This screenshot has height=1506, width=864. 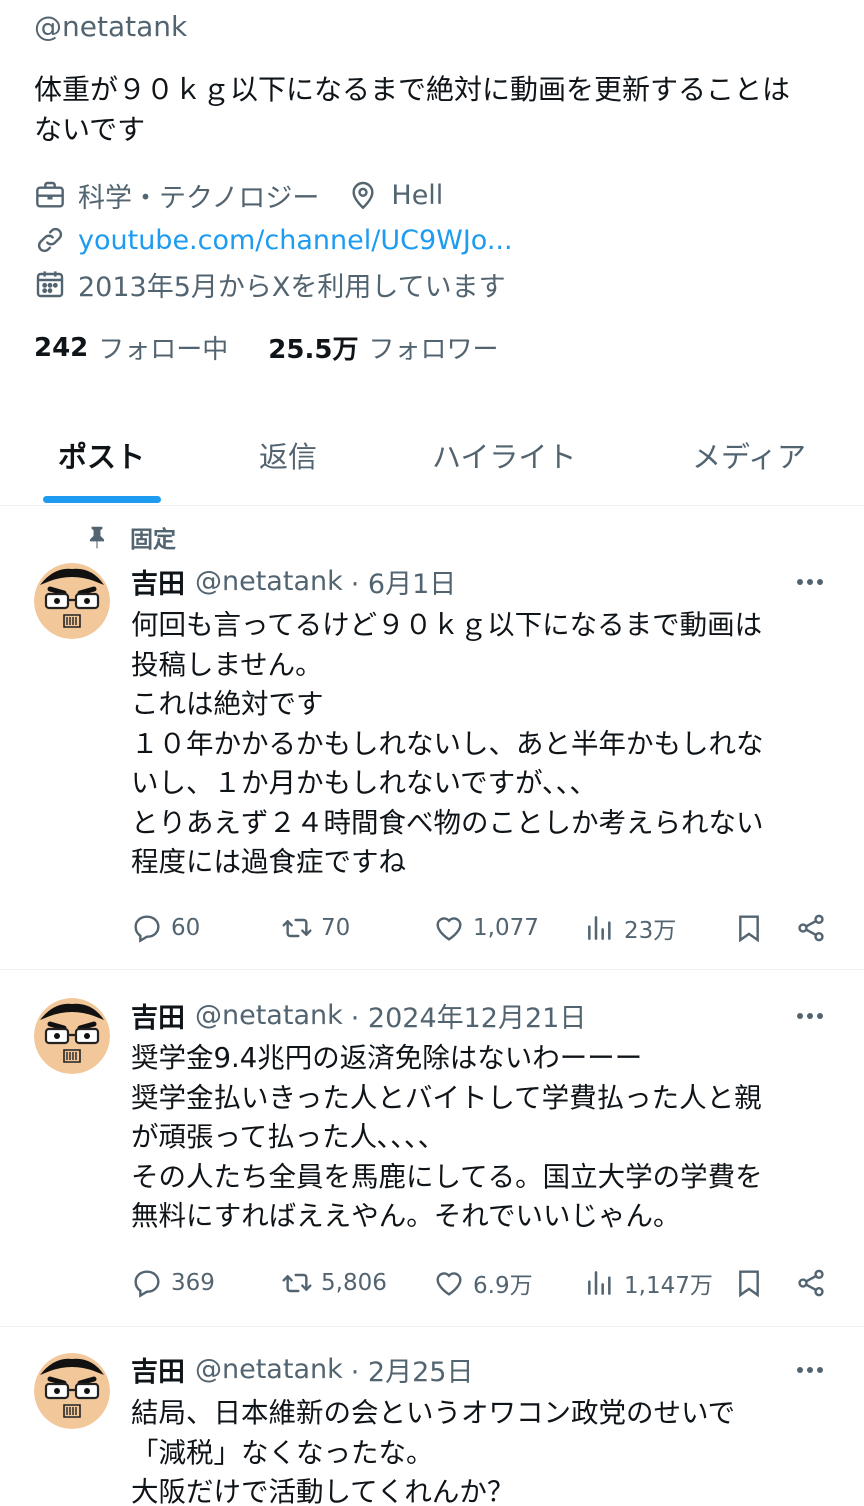 What do you see at coordinates (406, 1216) in the screenshot?
I see `post-text-line: 無料にすればええやん。それでいいじゃん。` at bounding box center [406, 1216].